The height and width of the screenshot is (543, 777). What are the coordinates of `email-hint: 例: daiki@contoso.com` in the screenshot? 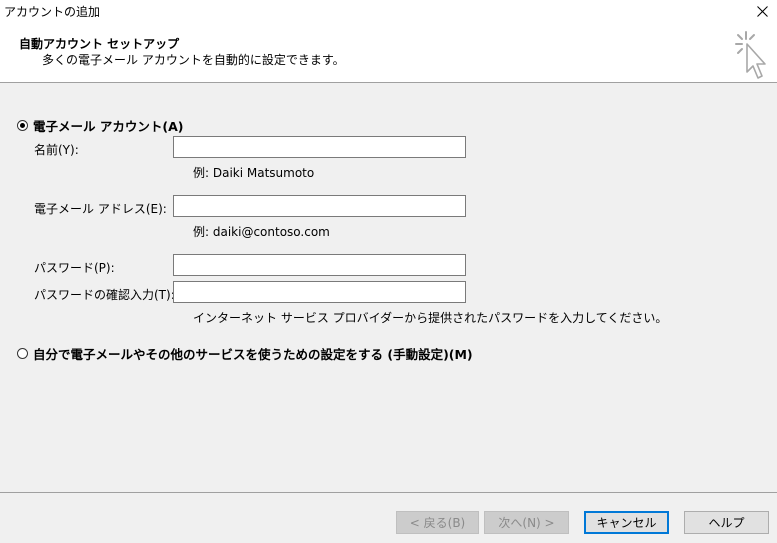 It's located at (261, 232).